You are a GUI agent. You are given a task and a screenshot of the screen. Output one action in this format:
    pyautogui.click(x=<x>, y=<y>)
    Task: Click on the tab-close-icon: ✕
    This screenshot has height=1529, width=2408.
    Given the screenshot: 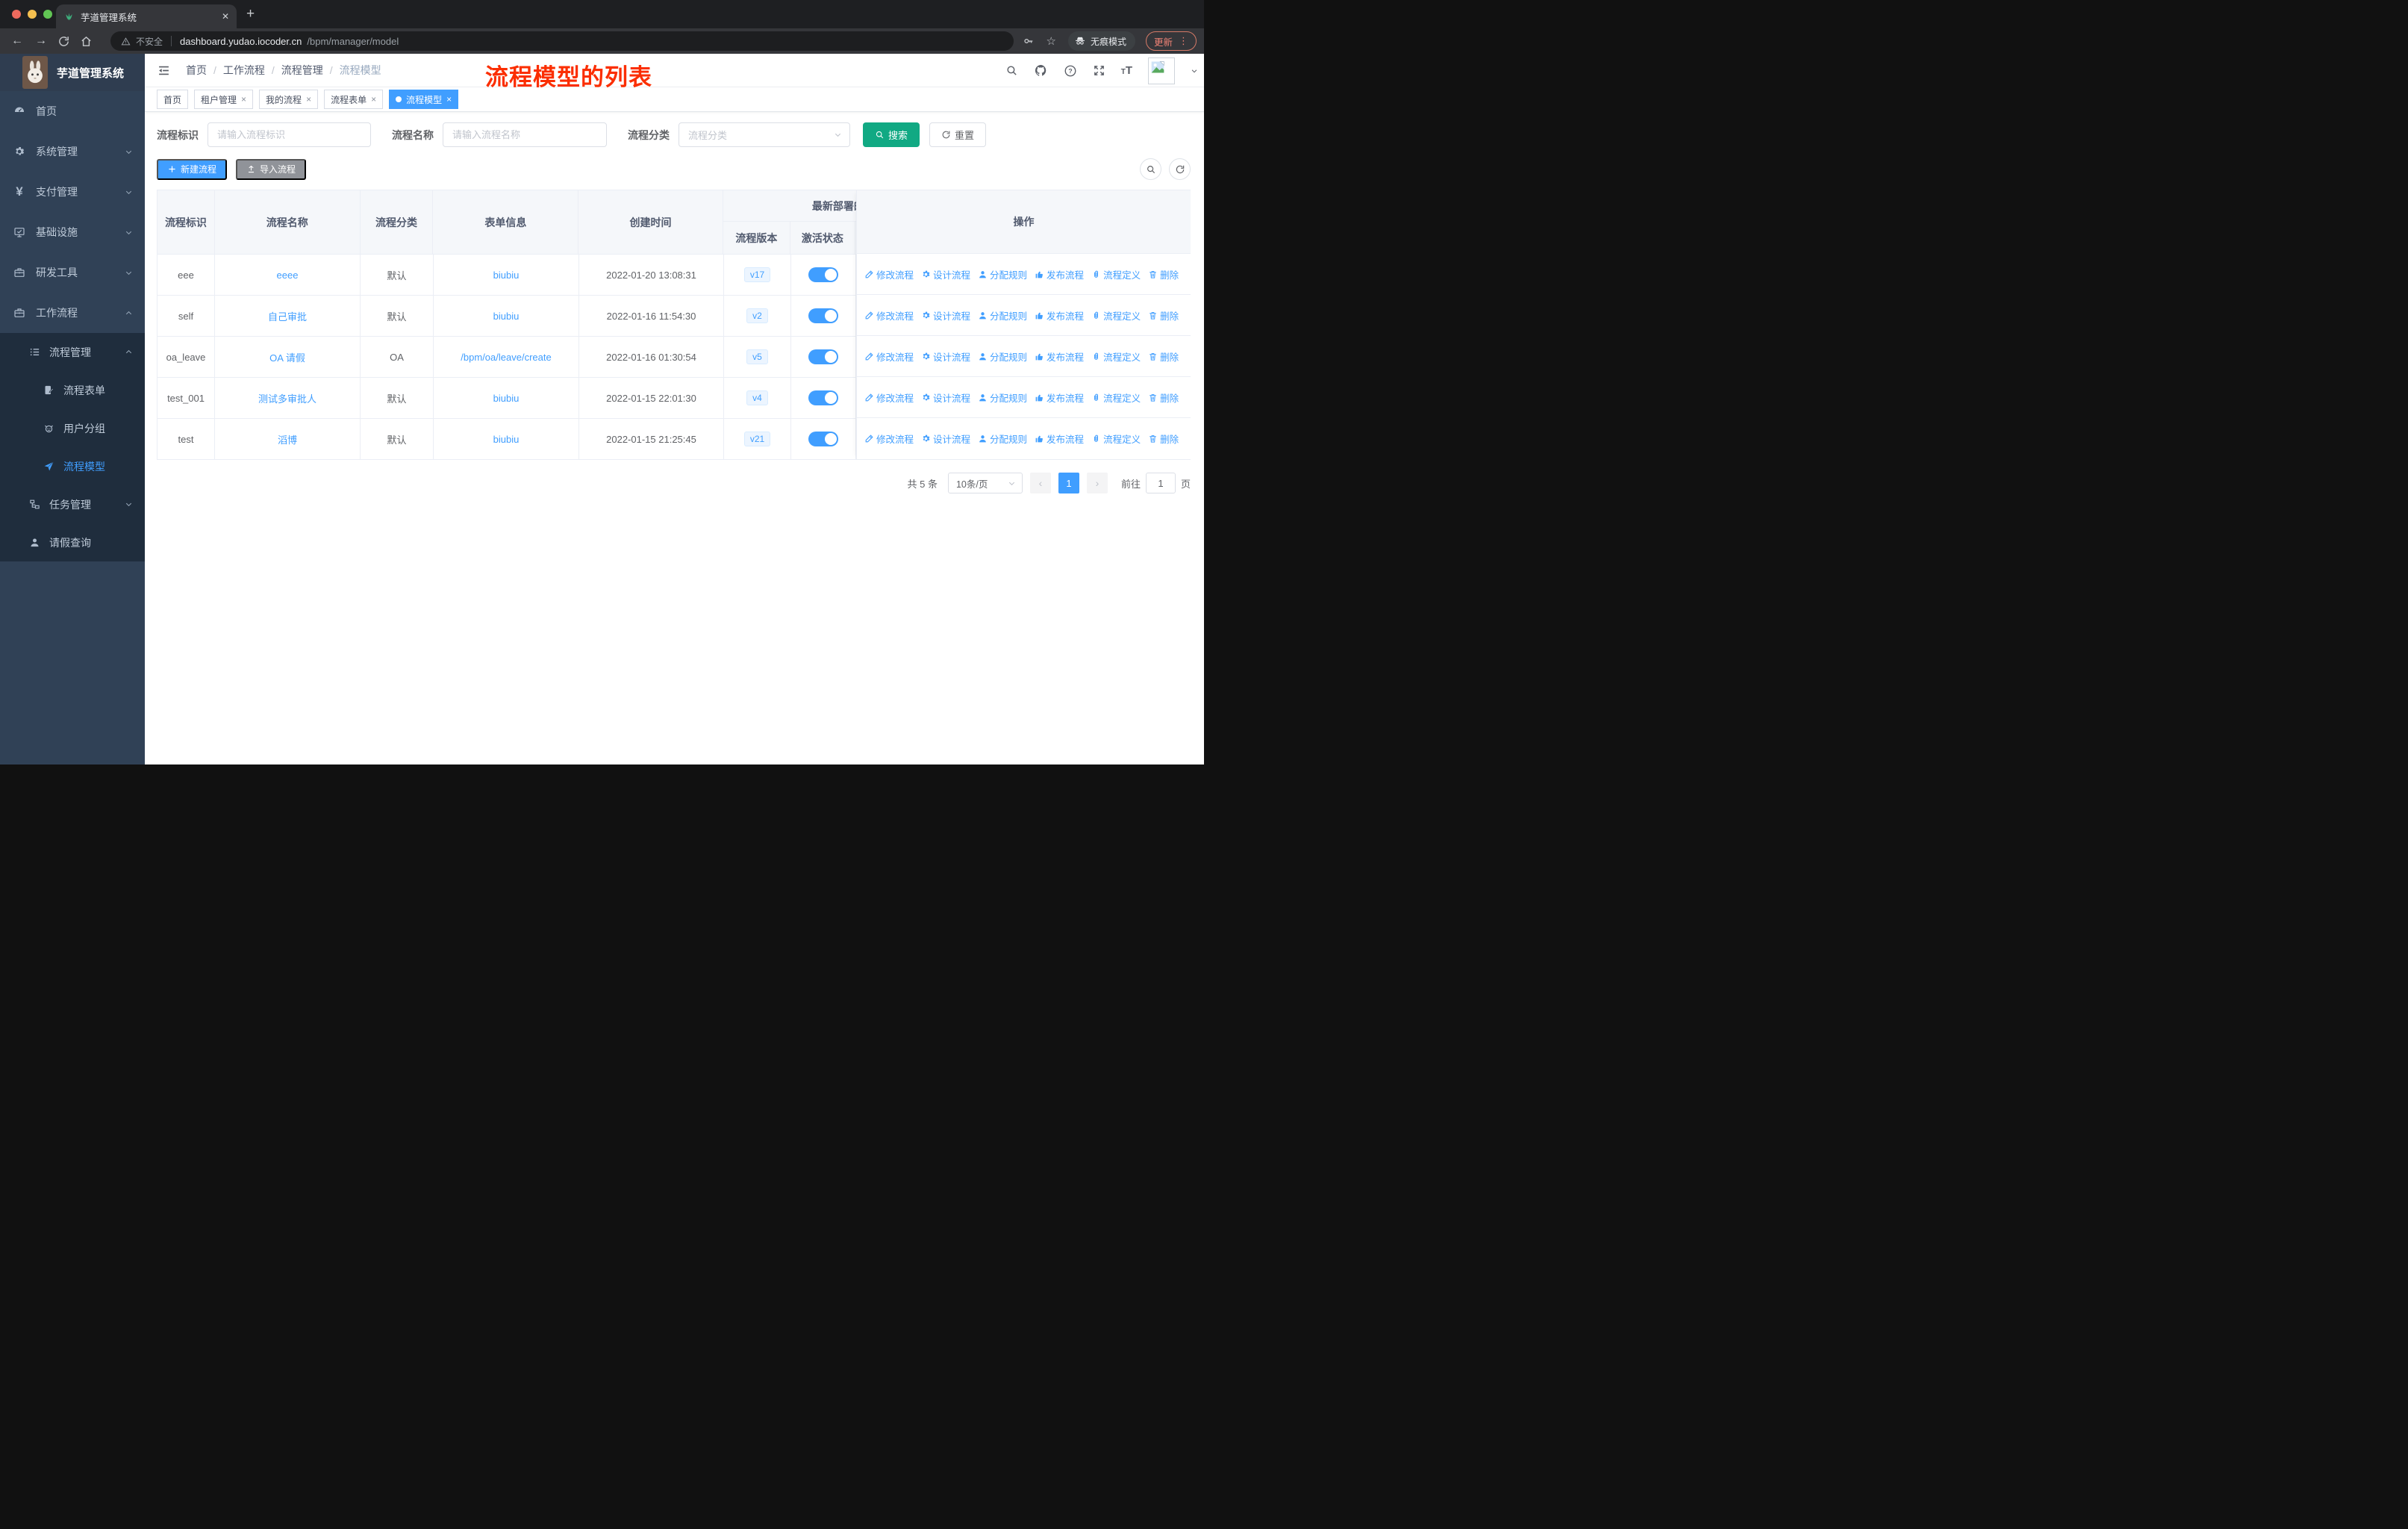 What is the action you would take?
    pyautogui.click(x=225, y=16)
    